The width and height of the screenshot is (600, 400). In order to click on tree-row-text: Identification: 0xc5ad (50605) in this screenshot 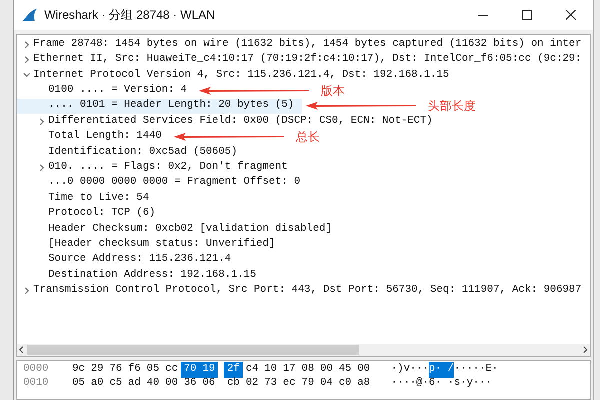, I will do `click(143, 152)`.